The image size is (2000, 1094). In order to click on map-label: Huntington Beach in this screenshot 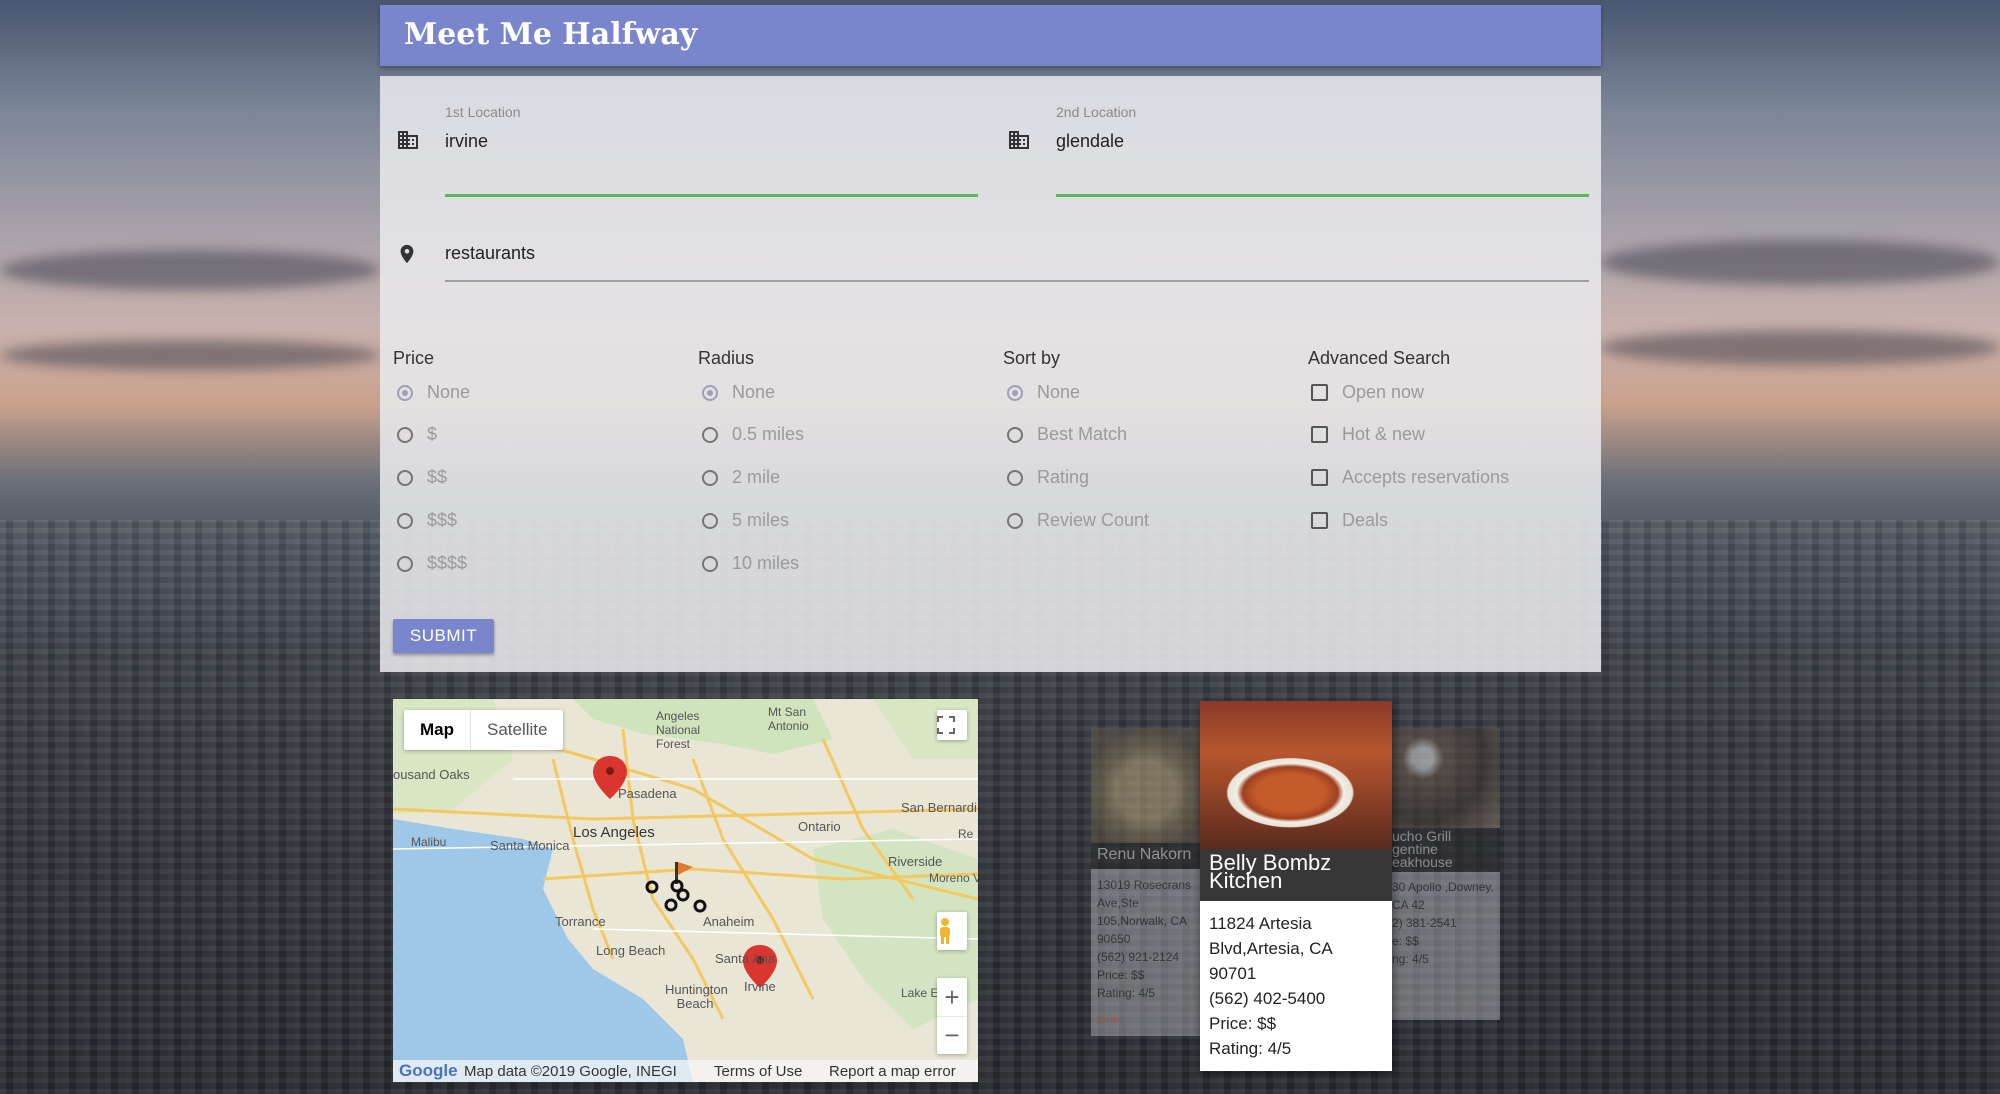, I will do `click(696, 996)`.